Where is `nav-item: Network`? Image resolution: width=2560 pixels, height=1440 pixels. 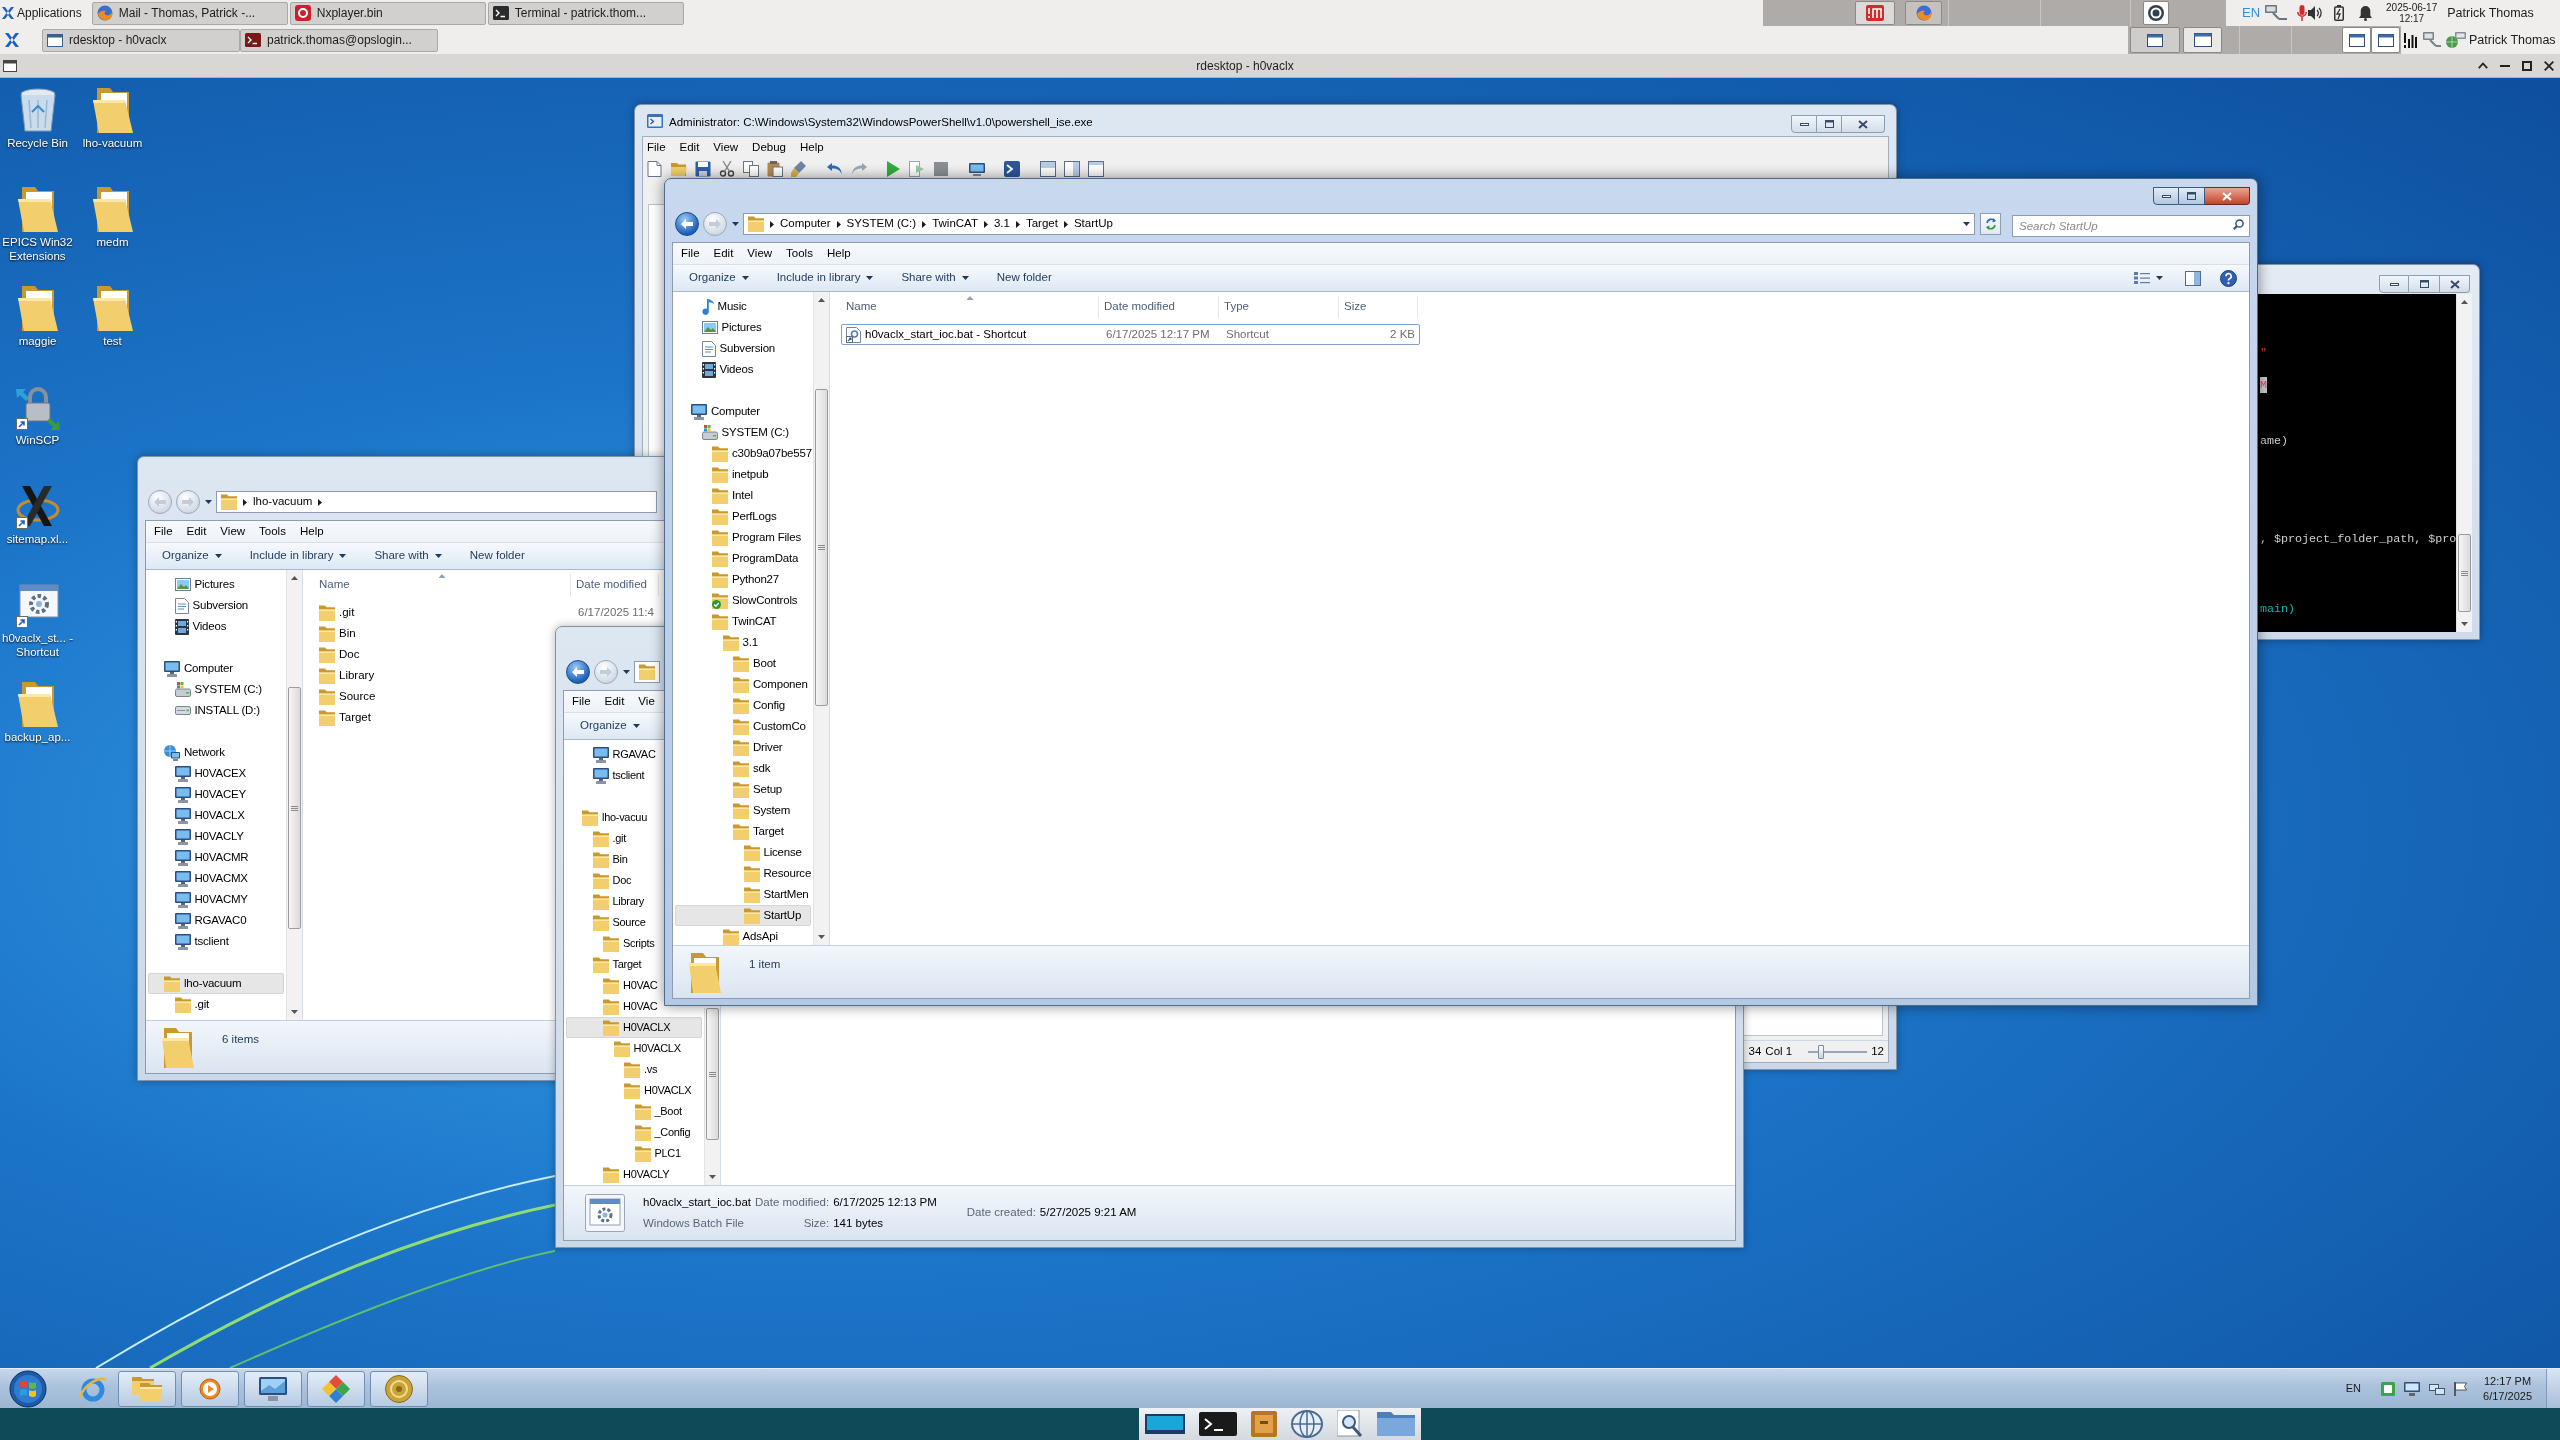 nav-item: Network is located at coordinates (195, 752).